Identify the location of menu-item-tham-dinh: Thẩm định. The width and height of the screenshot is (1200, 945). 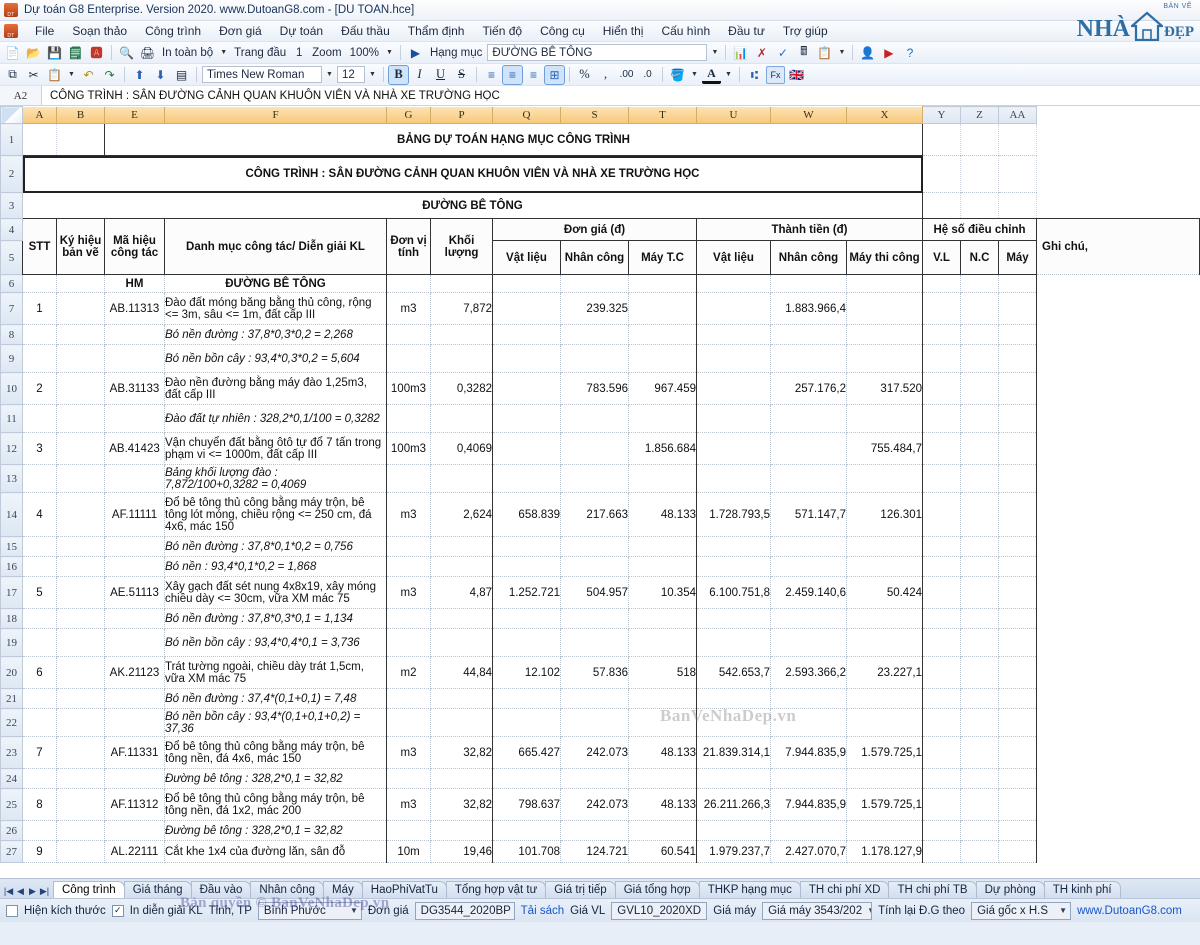
(436, 31).